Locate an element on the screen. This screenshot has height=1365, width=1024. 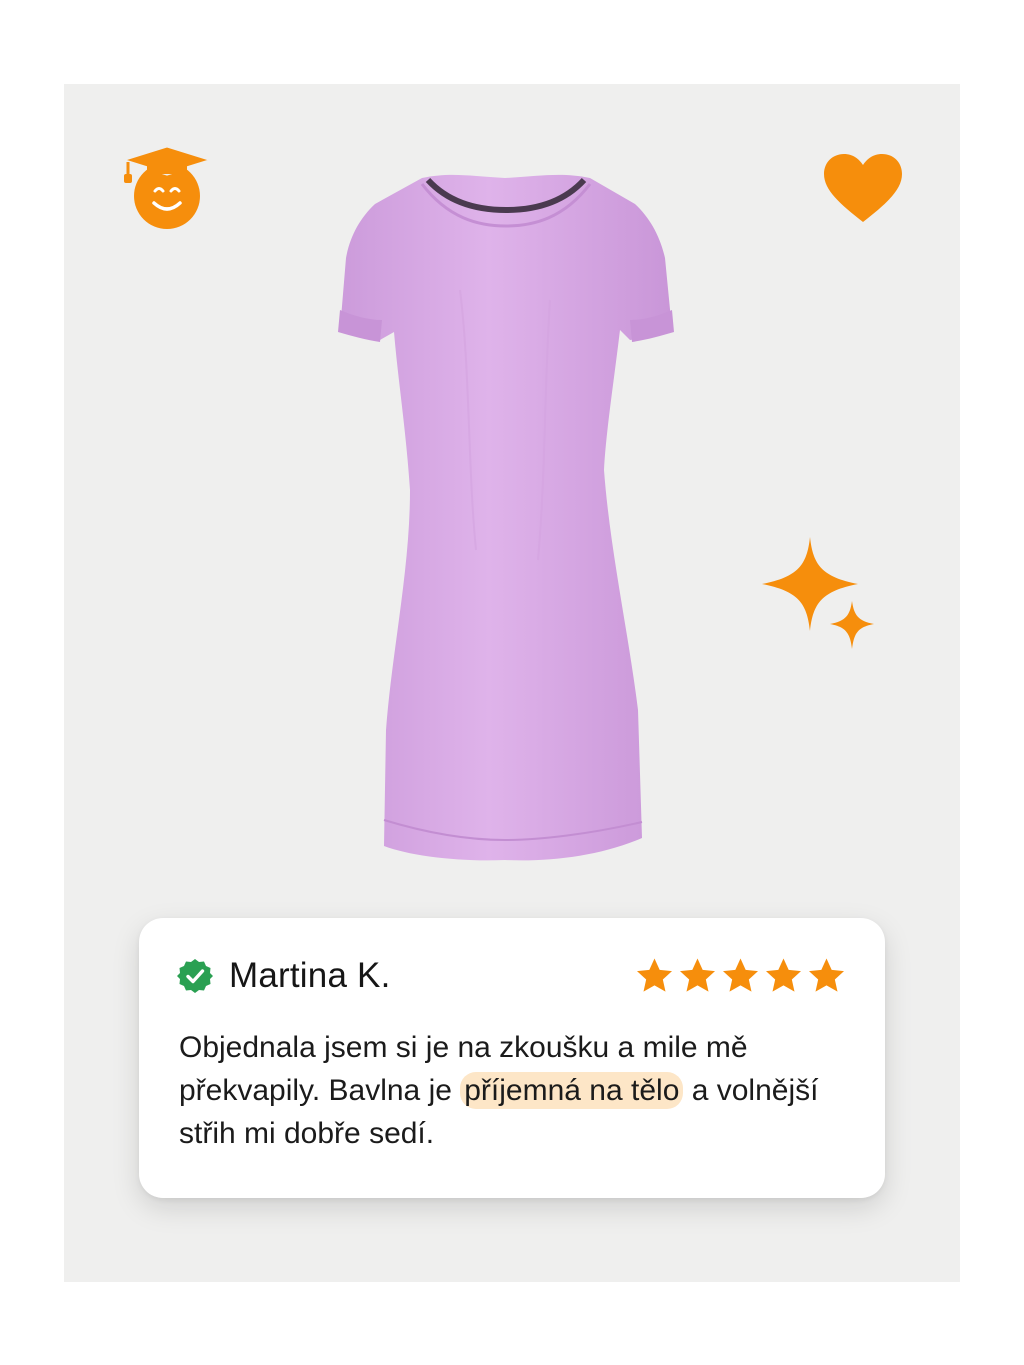
reviewer: Martina K. is located at coordinates (284, 976).